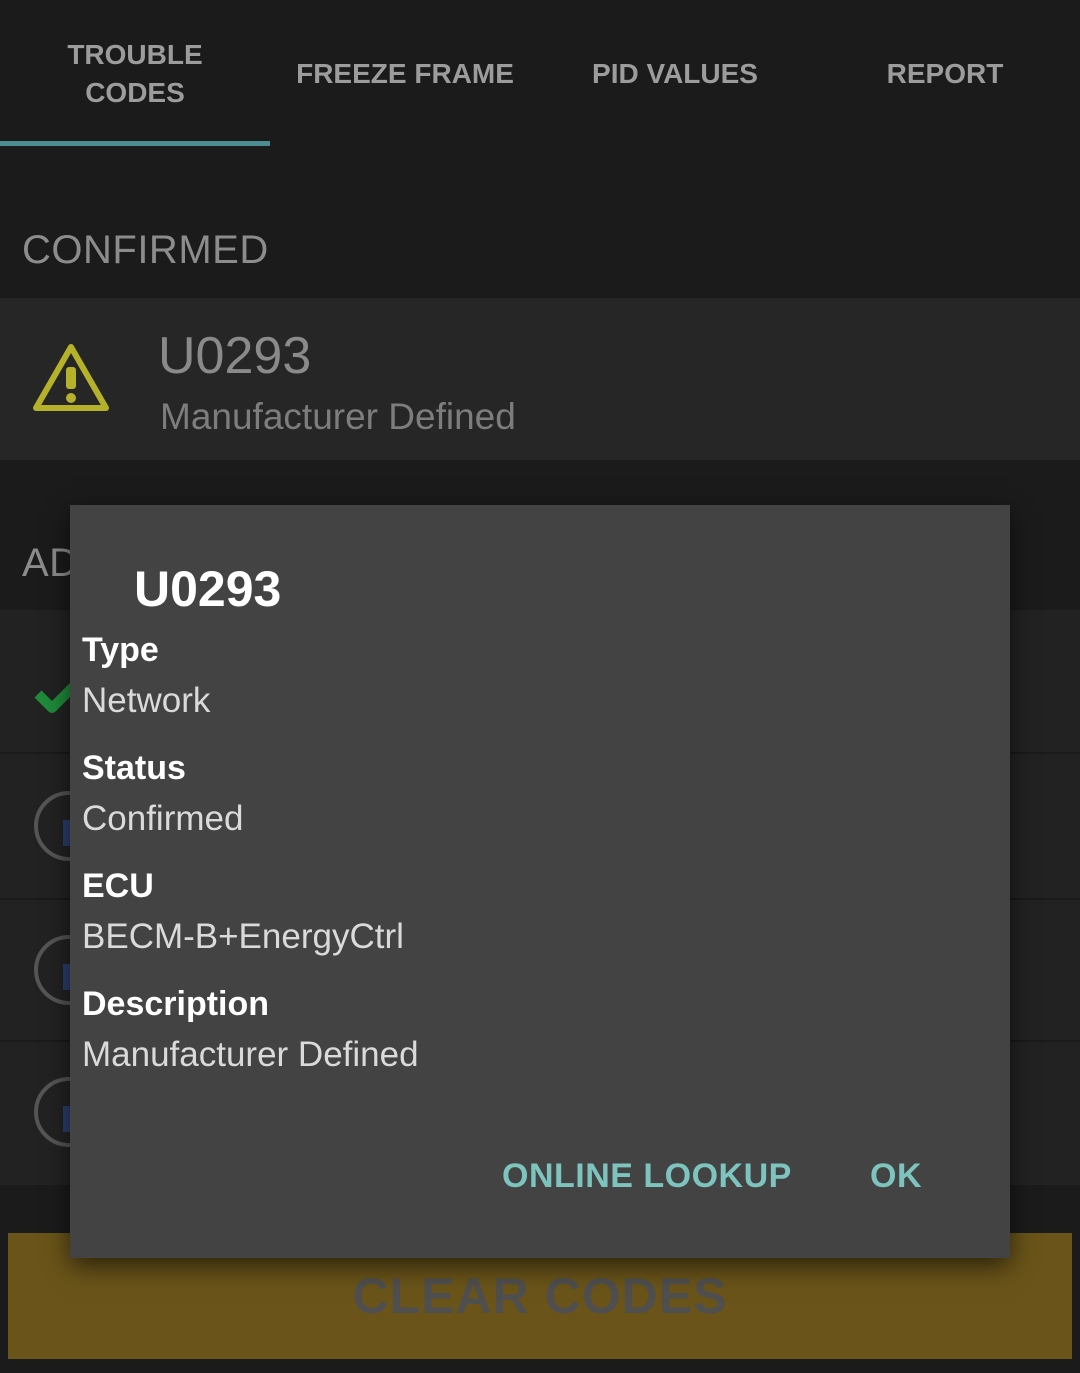  I want to click on tab-label: FREEZE FRAME, so click(405, 73).